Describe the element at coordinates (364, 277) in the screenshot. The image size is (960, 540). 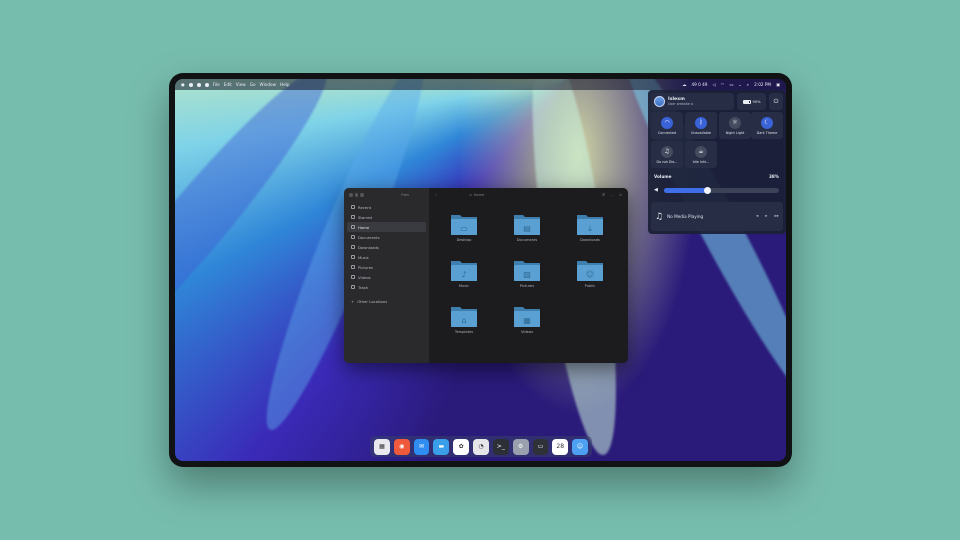
I see `sidebar-item-label: Videos` at that location.